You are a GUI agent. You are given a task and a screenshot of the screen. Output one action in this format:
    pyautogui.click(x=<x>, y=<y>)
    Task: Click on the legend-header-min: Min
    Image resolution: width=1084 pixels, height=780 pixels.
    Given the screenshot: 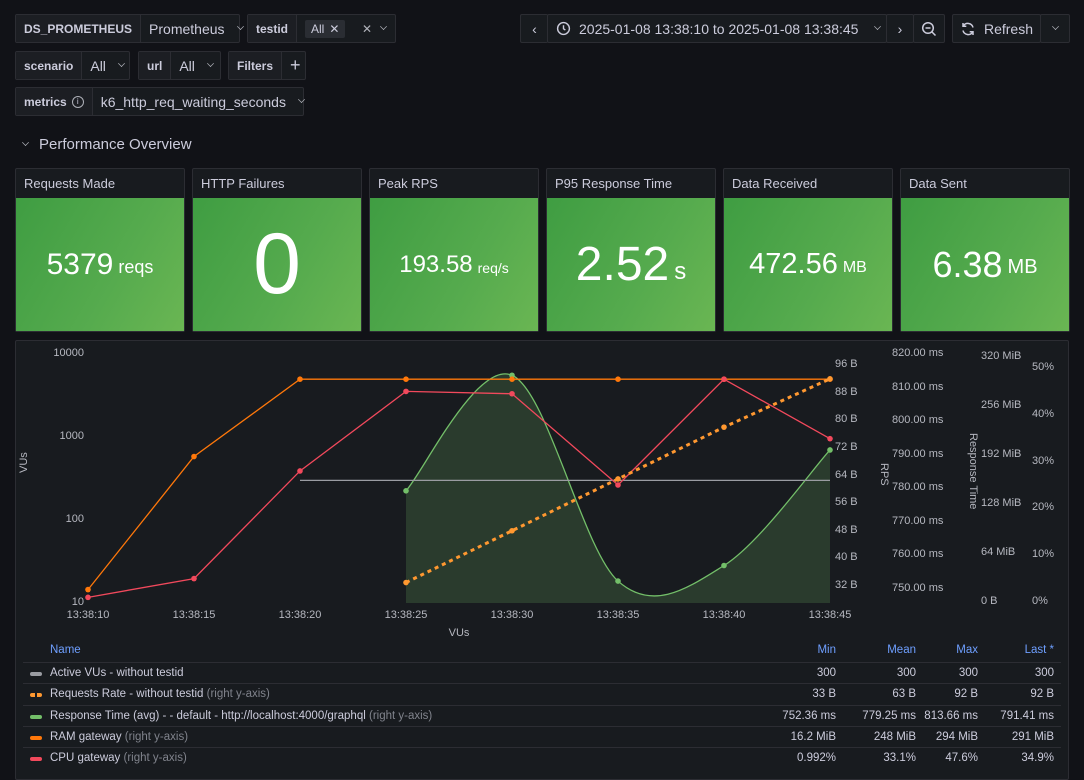 What is the action you would take?
    pyautogui.click(x=796, y=650)
    